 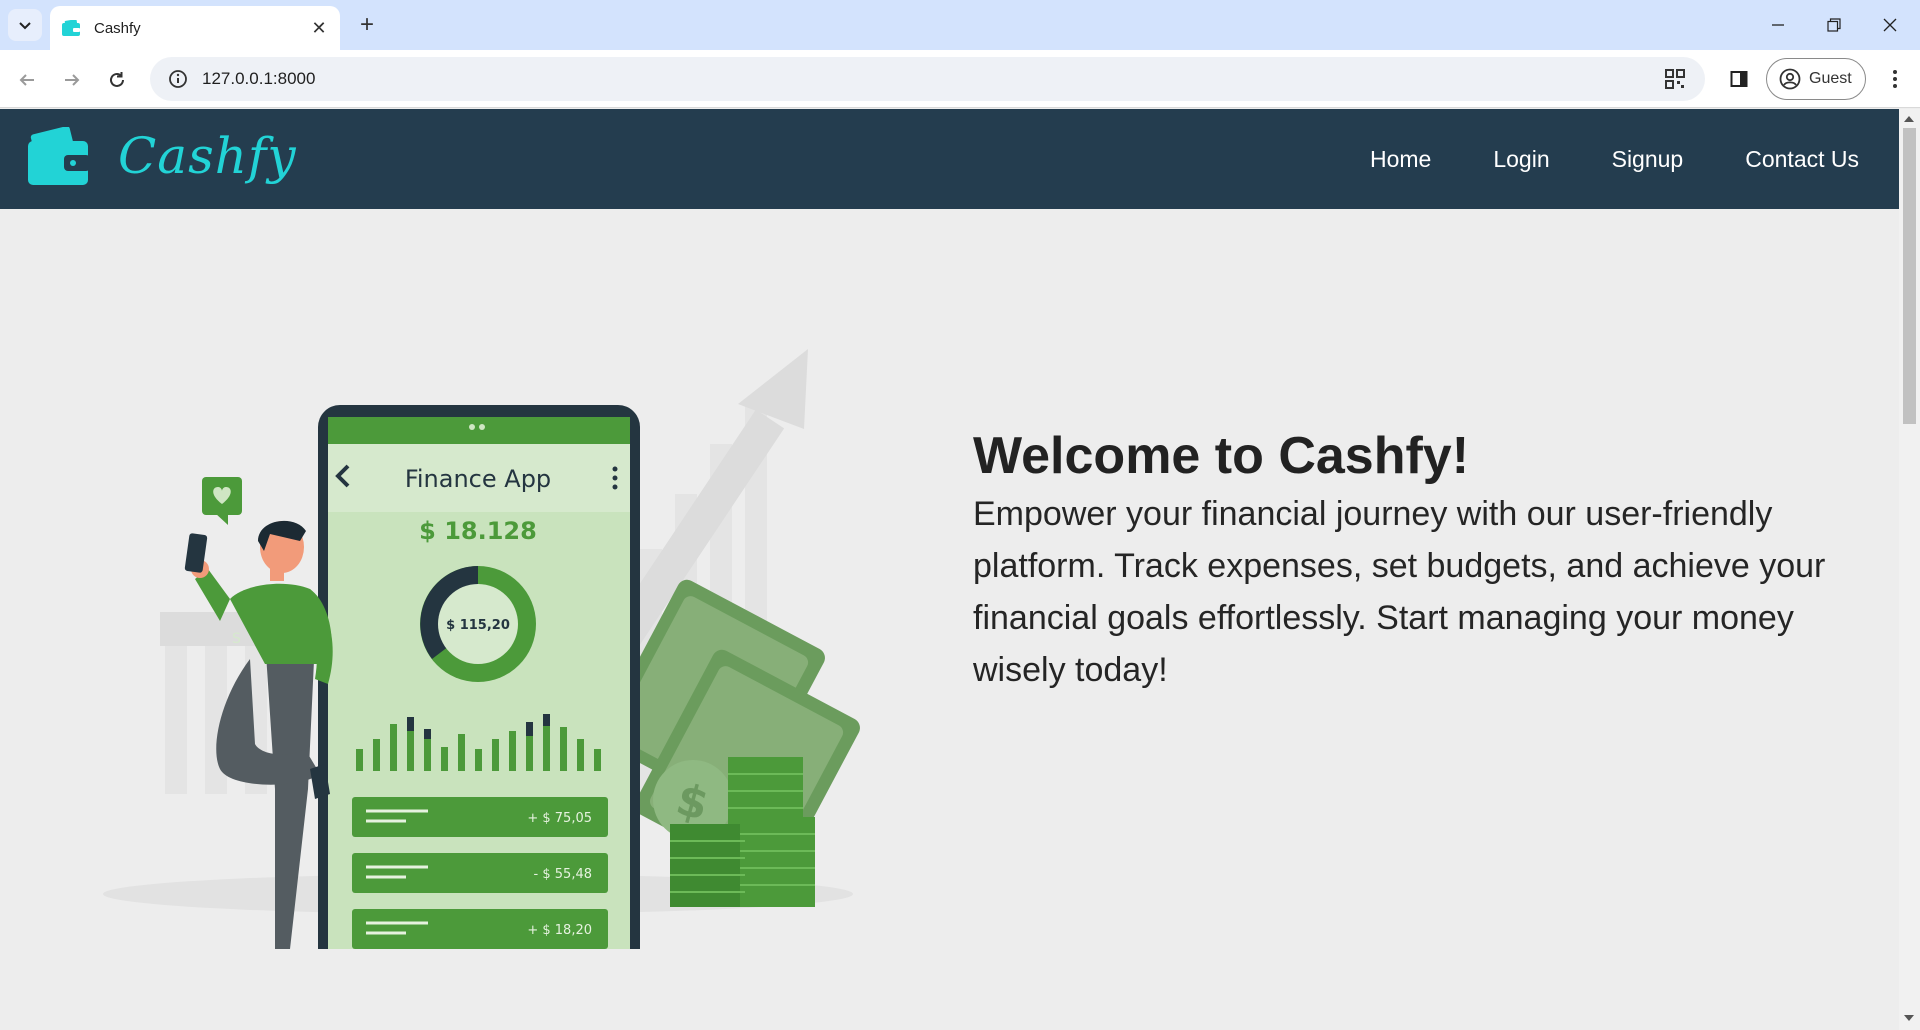 What do you see at coordinates (563, 874) in the screenshot?
I see `transaction-2: - $ 55,48` at bounding box center [563, 874].